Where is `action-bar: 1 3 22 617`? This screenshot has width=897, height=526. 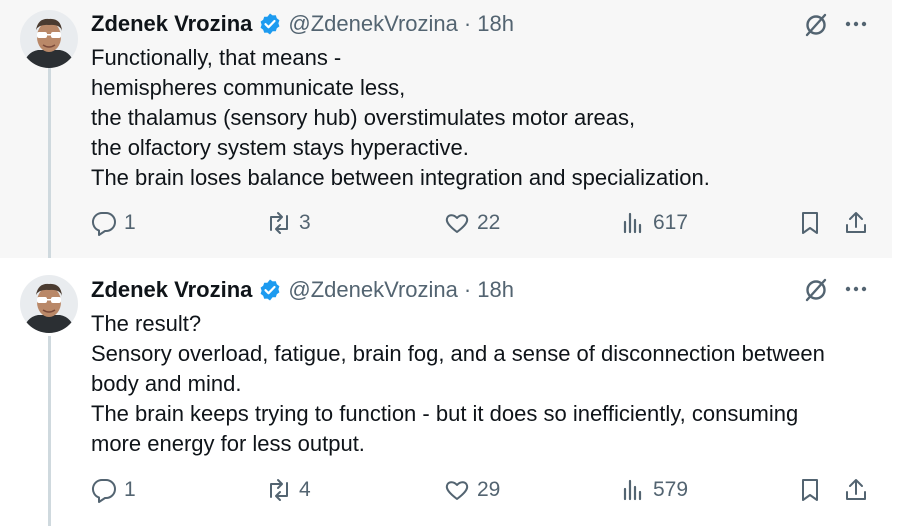 action-bar: 1 3 22 617 is located at coordinates (448, 223).